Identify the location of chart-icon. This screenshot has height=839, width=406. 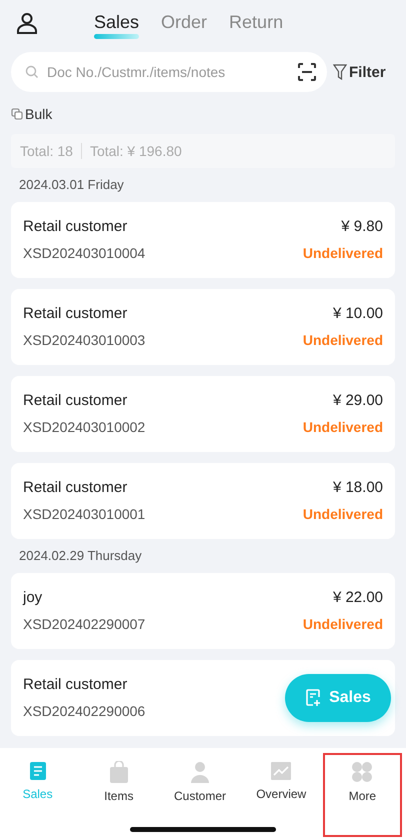
(281, 771).